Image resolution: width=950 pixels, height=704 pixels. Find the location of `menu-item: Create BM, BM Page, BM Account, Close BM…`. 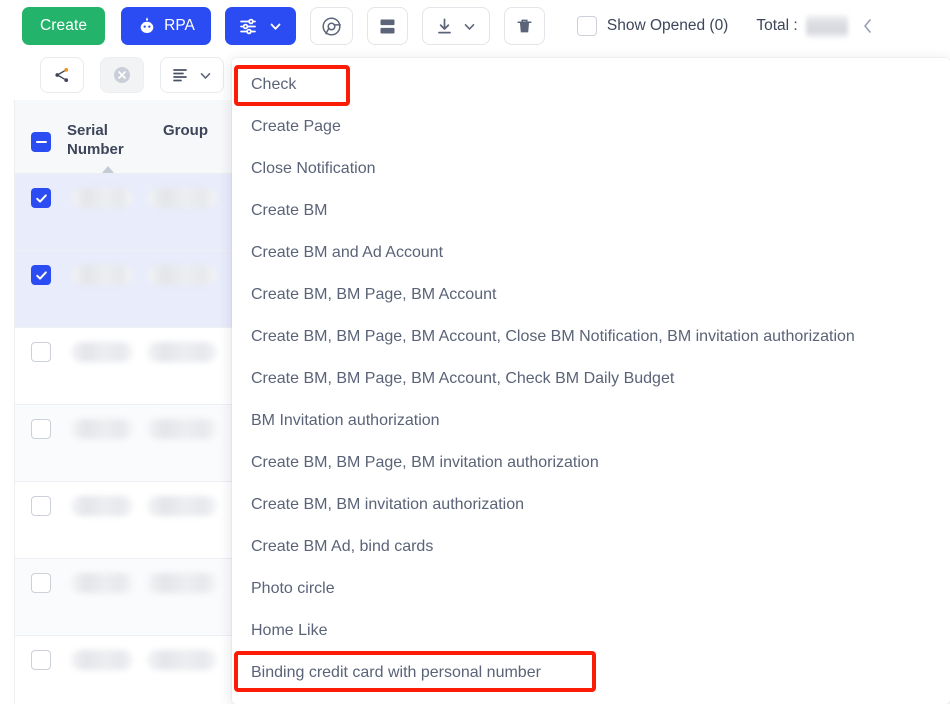

menu-item: Create BM, BM Page, BM Account, Close BM… is located at coordinates (591, 337).